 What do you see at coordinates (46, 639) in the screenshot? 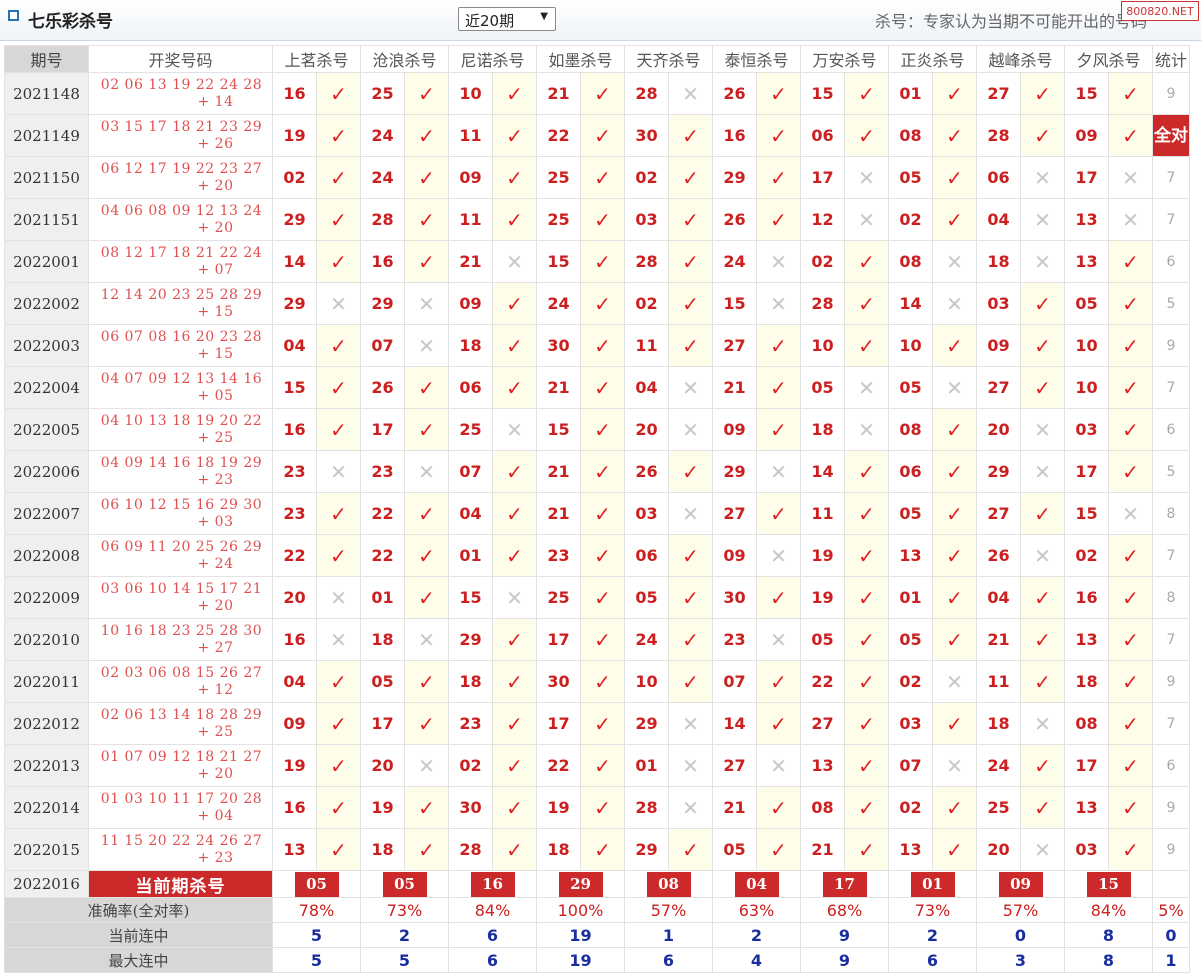
I see `period-cell: 2022010` at bounding box center [46, 639].